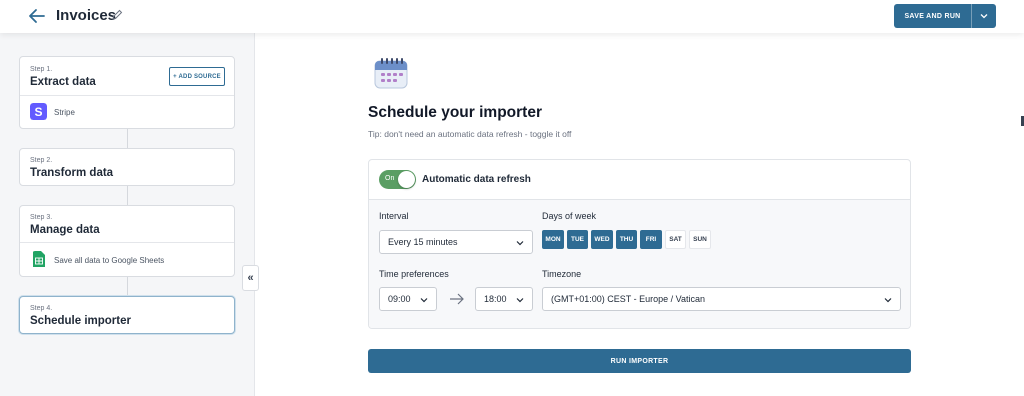 Image resolution: width=1024 pixels, height=396 pixels. What do you see at coordinates (197, 76) in the screenshot?
I see `add-source-button: + ADD SOURCE` at bounding box center [197, 76].